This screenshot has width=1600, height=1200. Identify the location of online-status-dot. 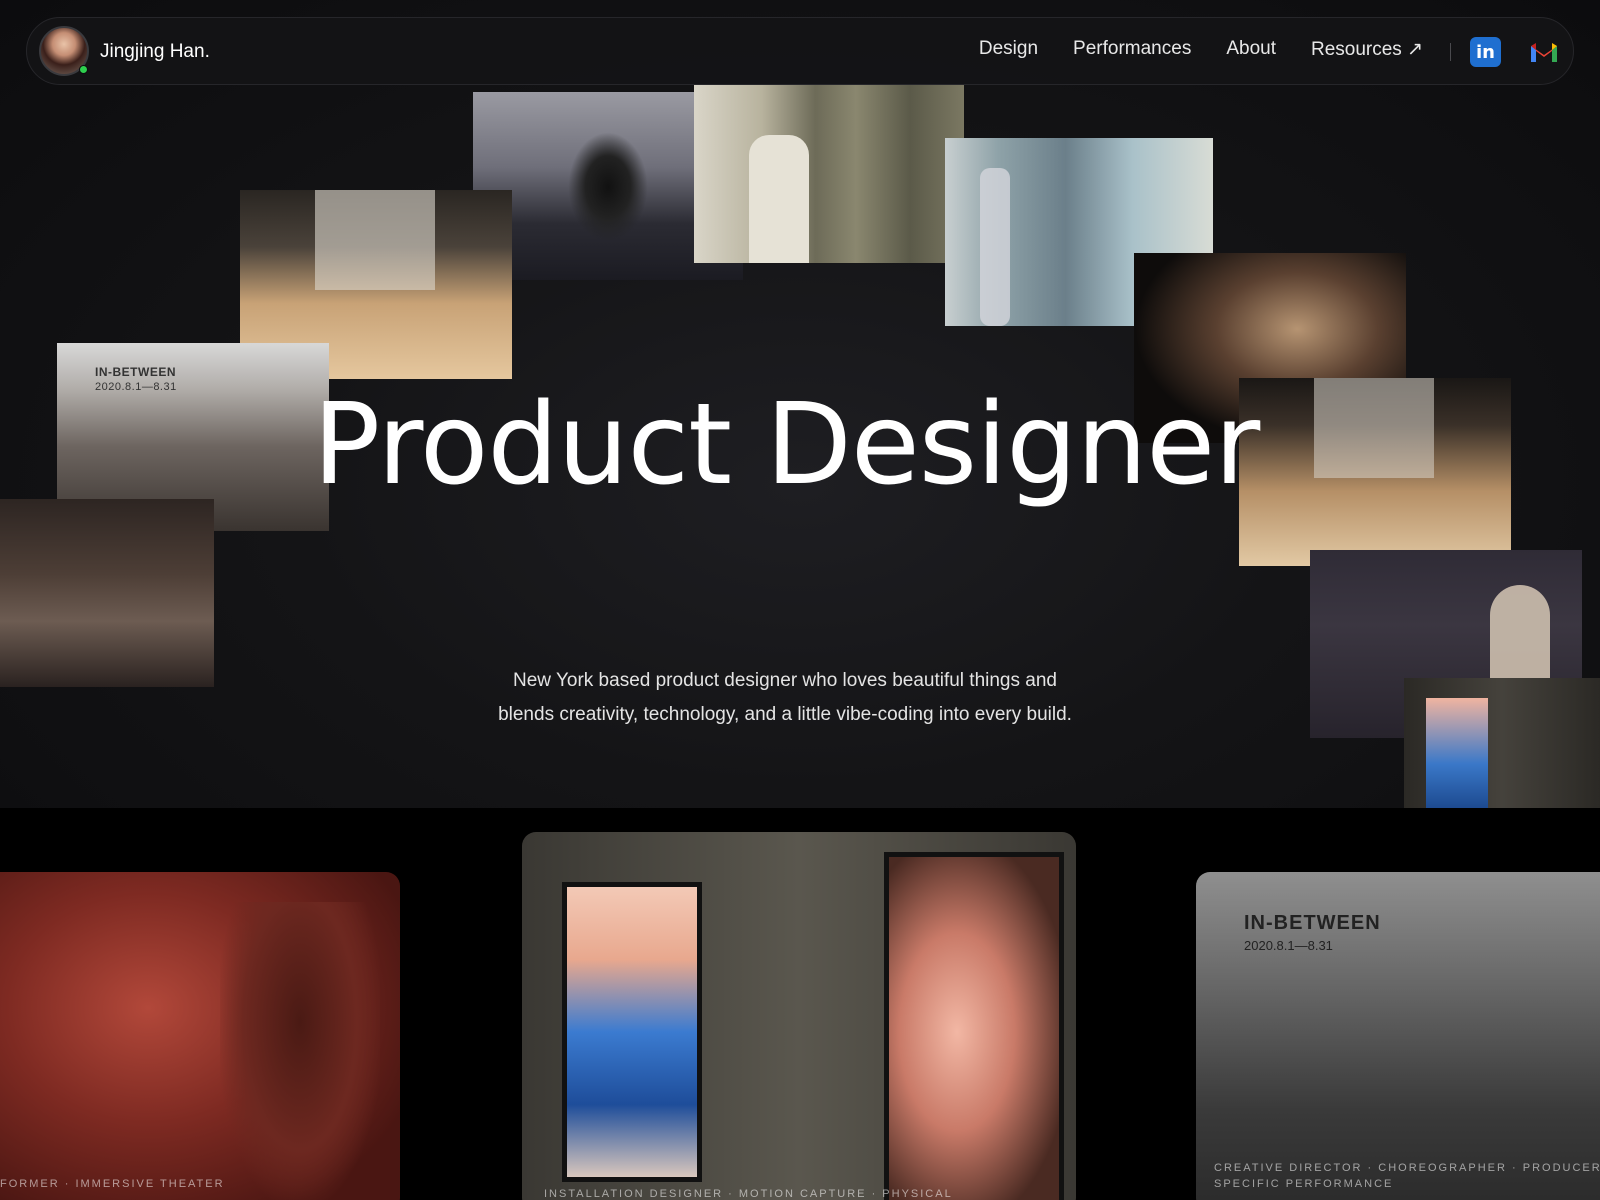
(83, 69).